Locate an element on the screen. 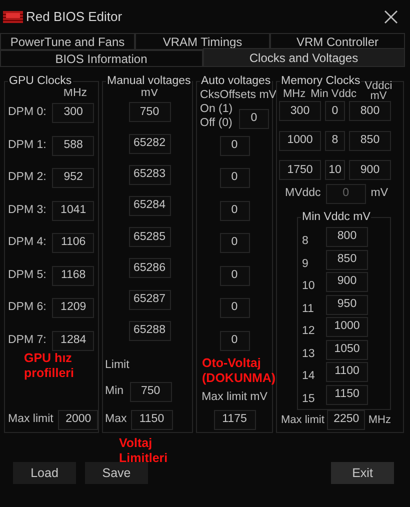 The height and width of the screenshot is (507, 410). field-label: DPM 5: is located at coordinates (27, 275).